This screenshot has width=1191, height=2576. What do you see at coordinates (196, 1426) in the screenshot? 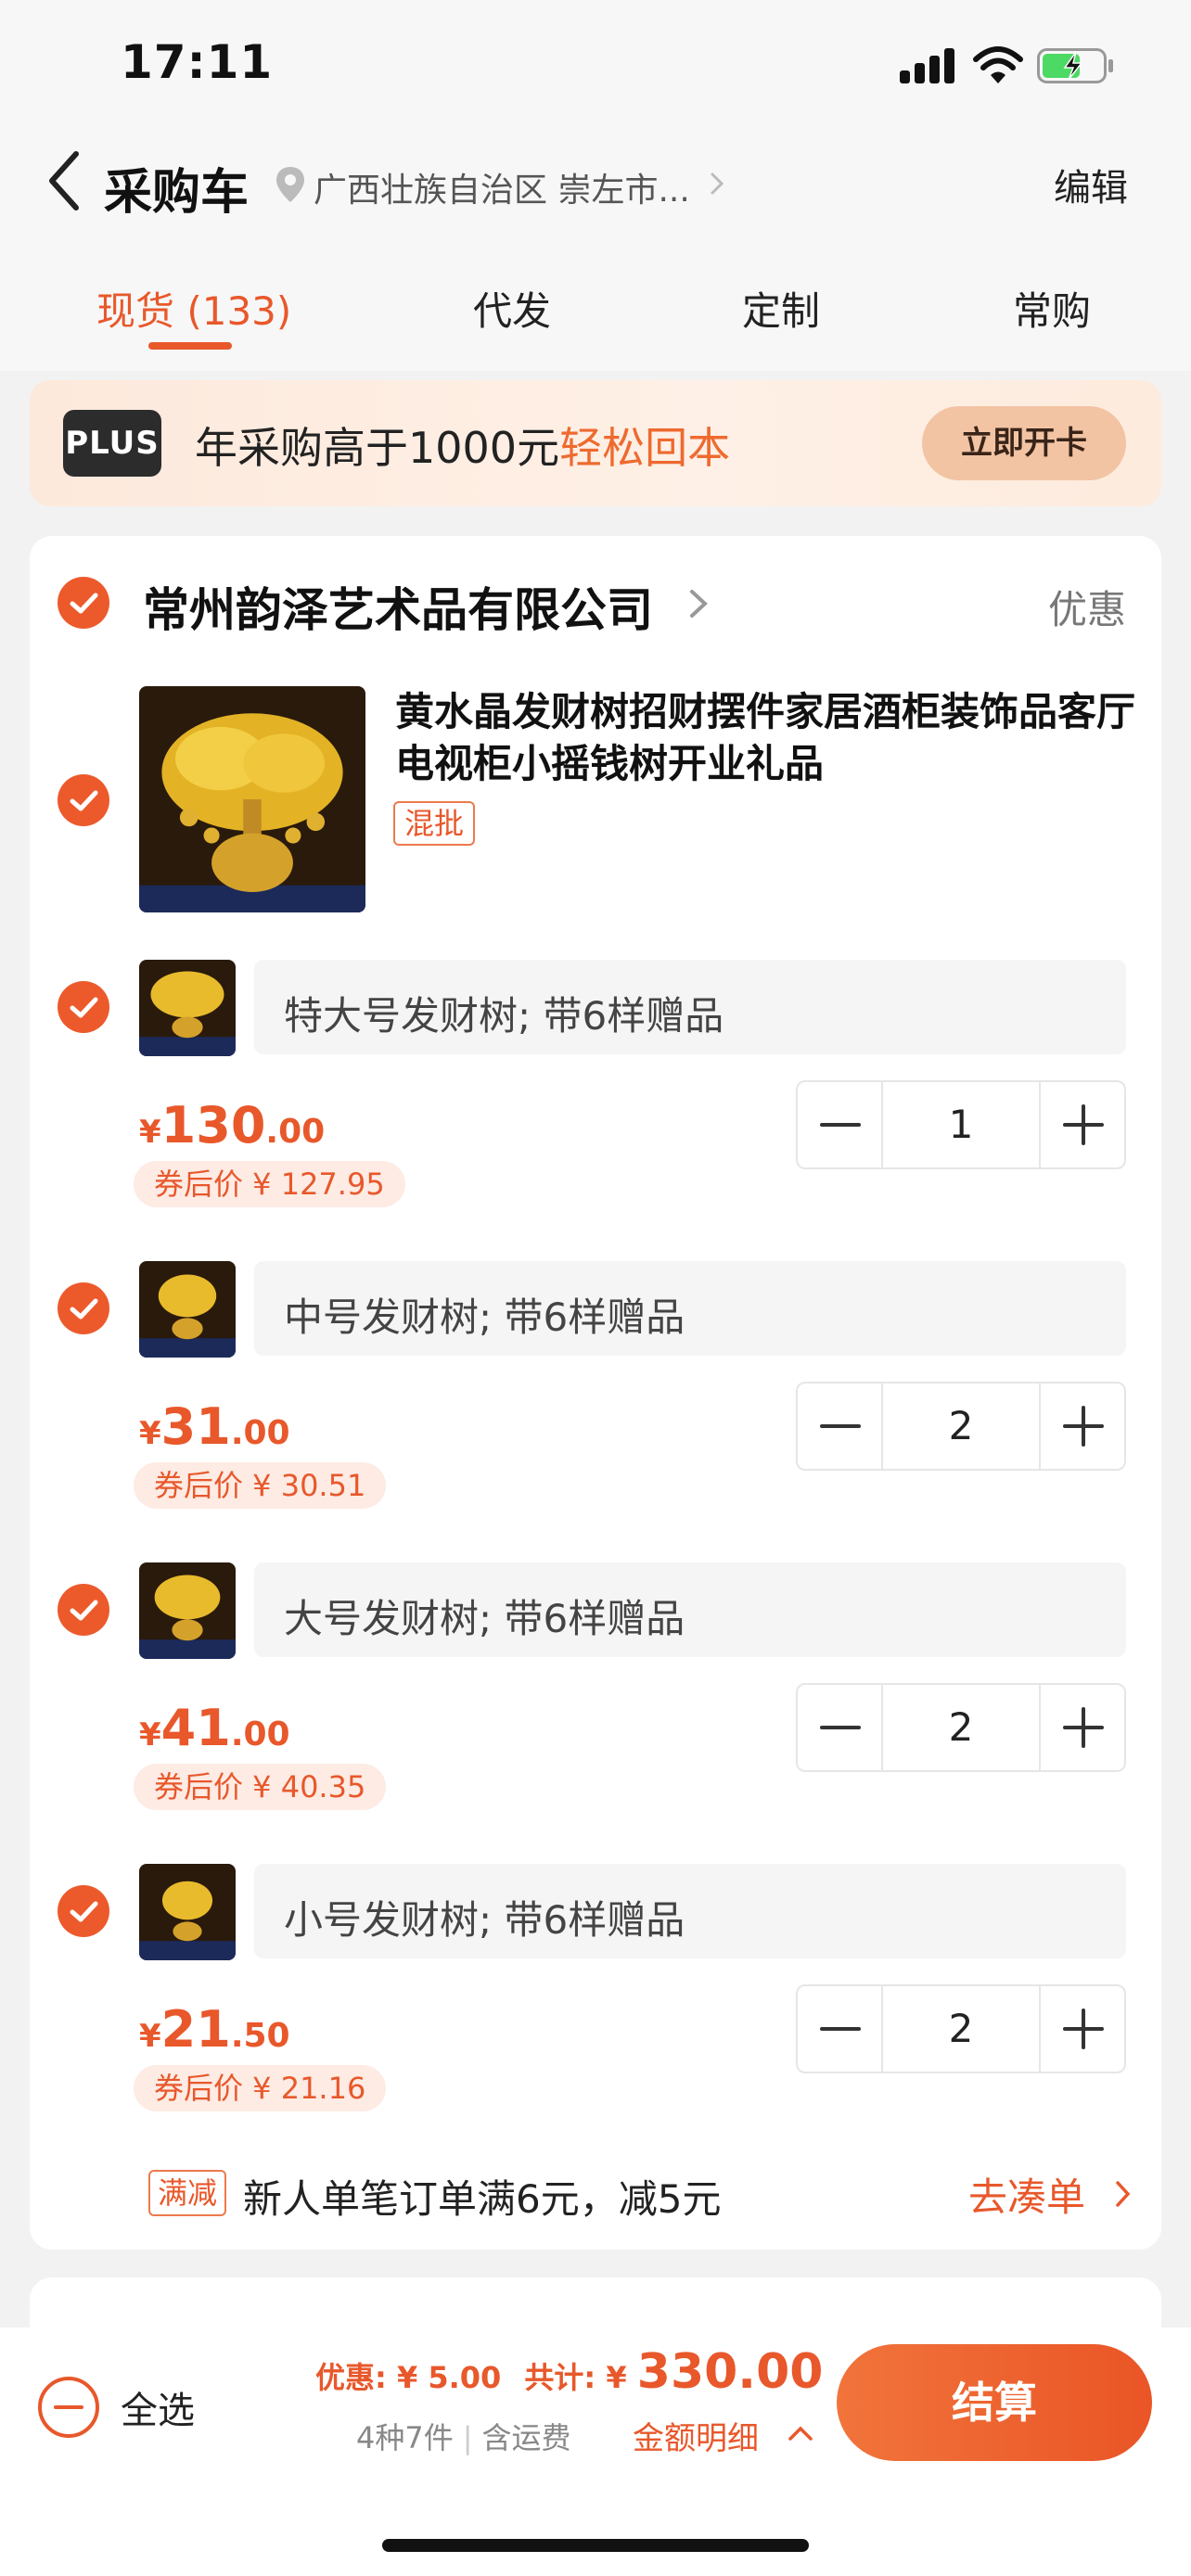
I see `price-integer: 31` at bounding box center [196, 1426].